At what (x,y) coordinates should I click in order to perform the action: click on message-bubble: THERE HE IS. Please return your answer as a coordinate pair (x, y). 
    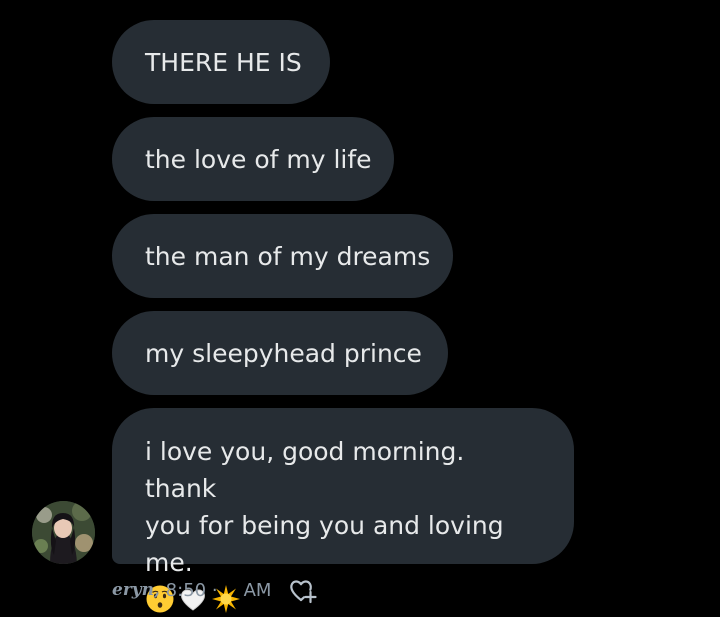
    Looking at the image, I should click on (221, 62).